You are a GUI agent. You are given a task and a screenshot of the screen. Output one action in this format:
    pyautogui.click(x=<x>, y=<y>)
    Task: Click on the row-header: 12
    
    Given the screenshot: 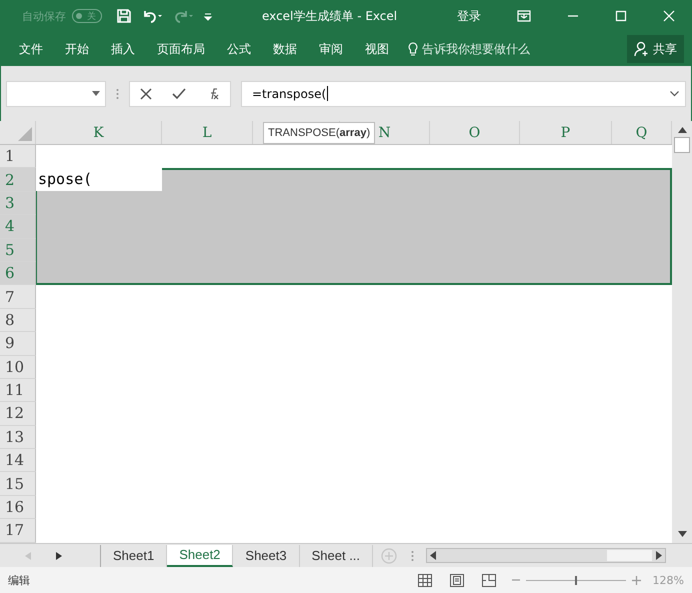 What is the action you would take?
    pyautogui.click(x=18, y=414)
    